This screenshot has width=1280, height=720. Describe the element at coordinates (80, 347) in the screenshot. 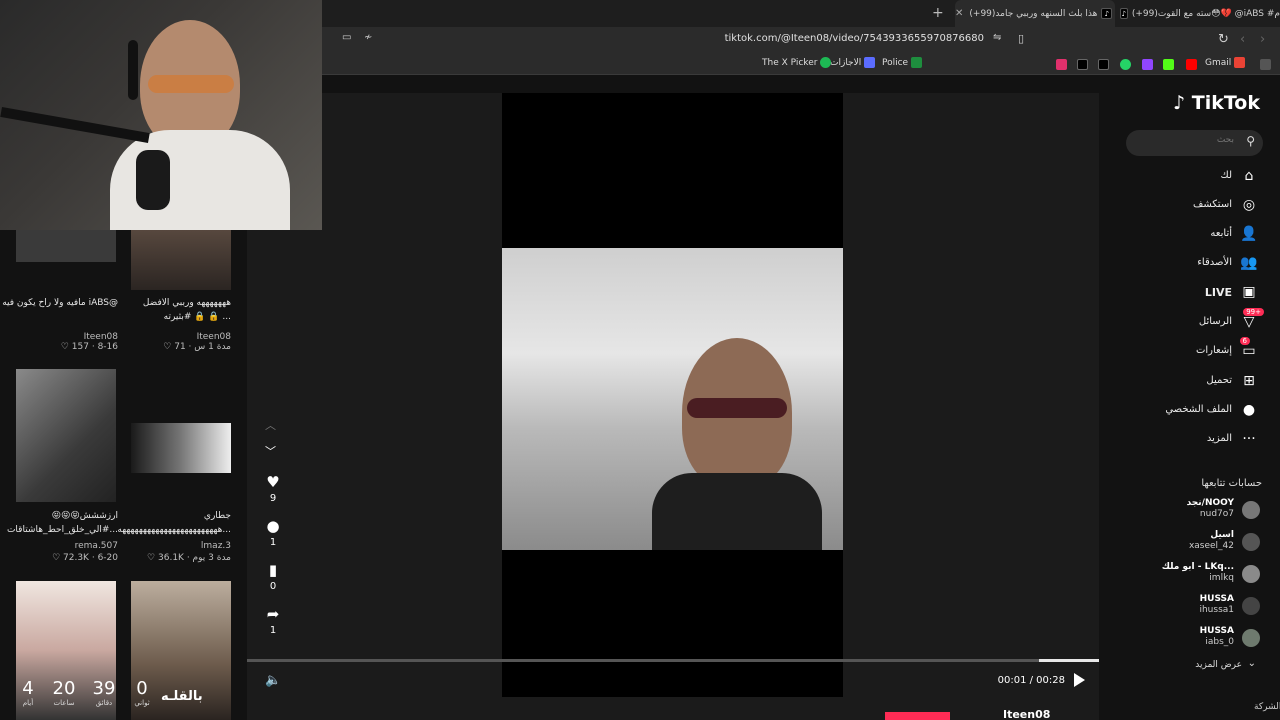

I see `like-count: 157` at that location.